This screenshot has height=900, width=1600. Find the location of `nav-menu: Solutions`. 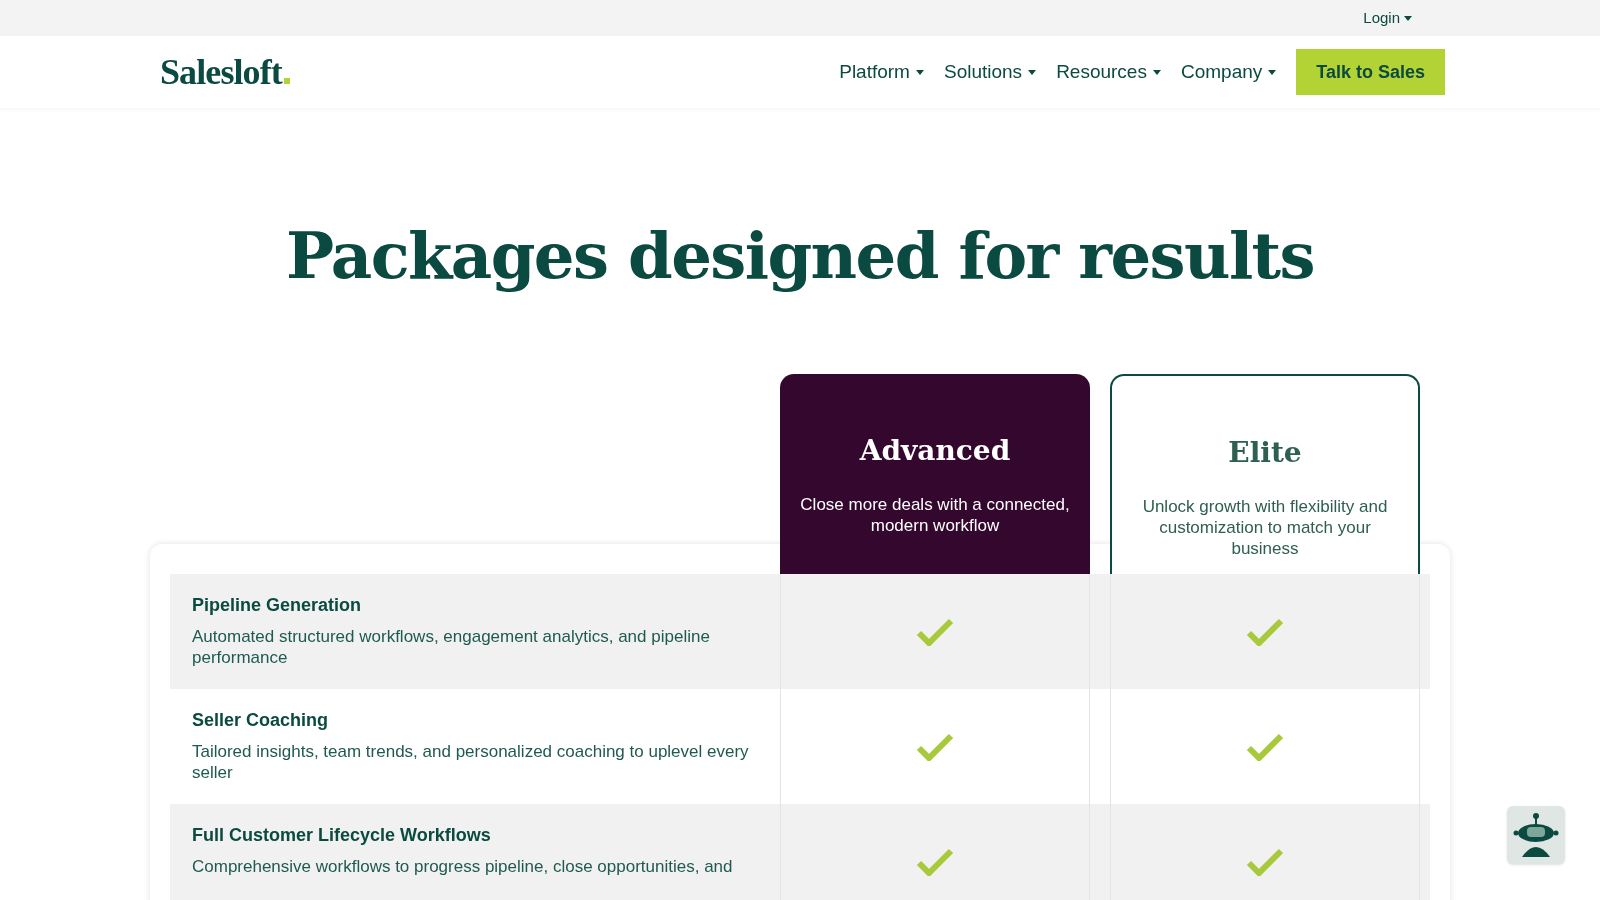

nav-menu: Solutions is located at coordinates (990, 72).